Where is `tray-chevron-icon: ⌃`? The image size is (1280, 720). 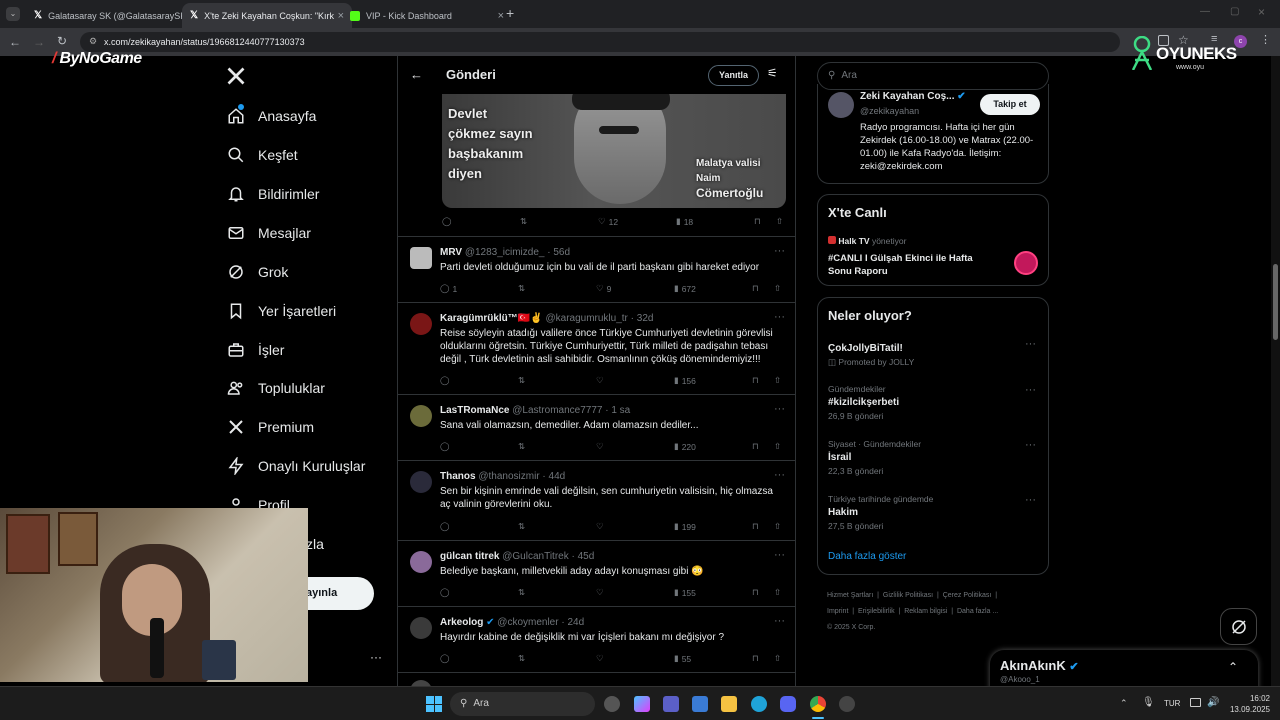 tray-chevron-icon: ⌃ is located at coordinates (1124, 703).